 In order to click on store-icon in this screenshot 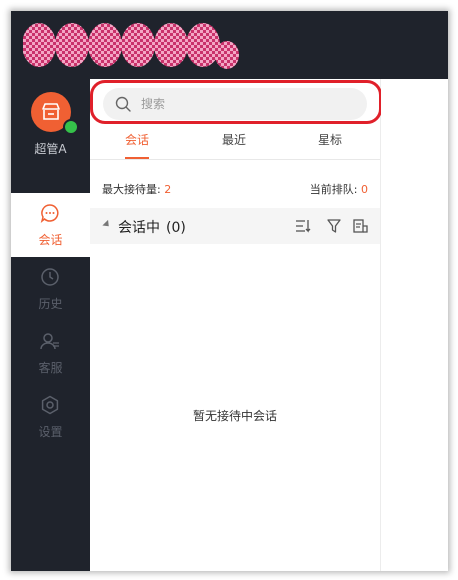, I will do `click(51, 111)`.